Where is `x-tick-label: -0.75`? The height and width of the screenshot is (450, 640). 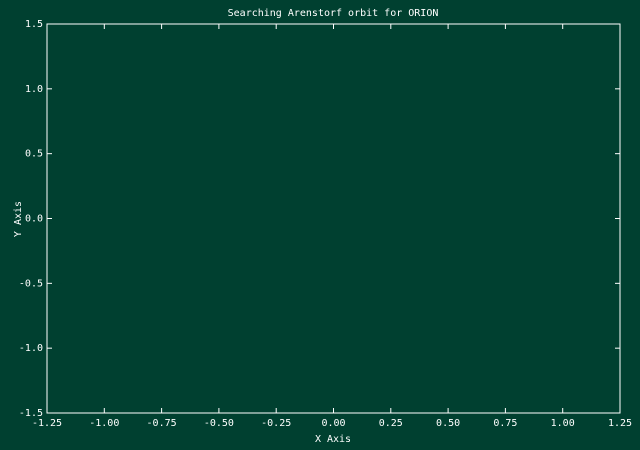 x-tick-label: -0.75 is located at coordinates (162, 423).